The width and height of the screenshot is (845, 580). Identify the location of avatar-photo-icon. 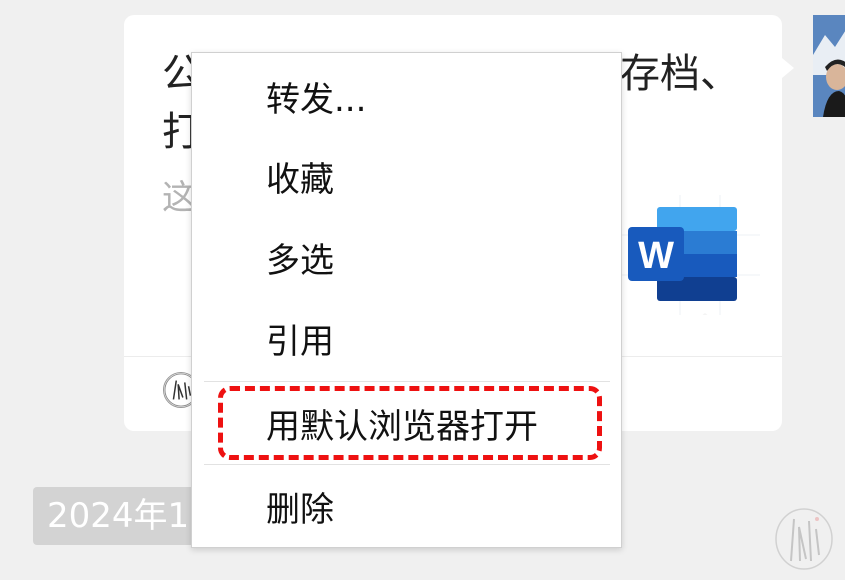
(829, 66).